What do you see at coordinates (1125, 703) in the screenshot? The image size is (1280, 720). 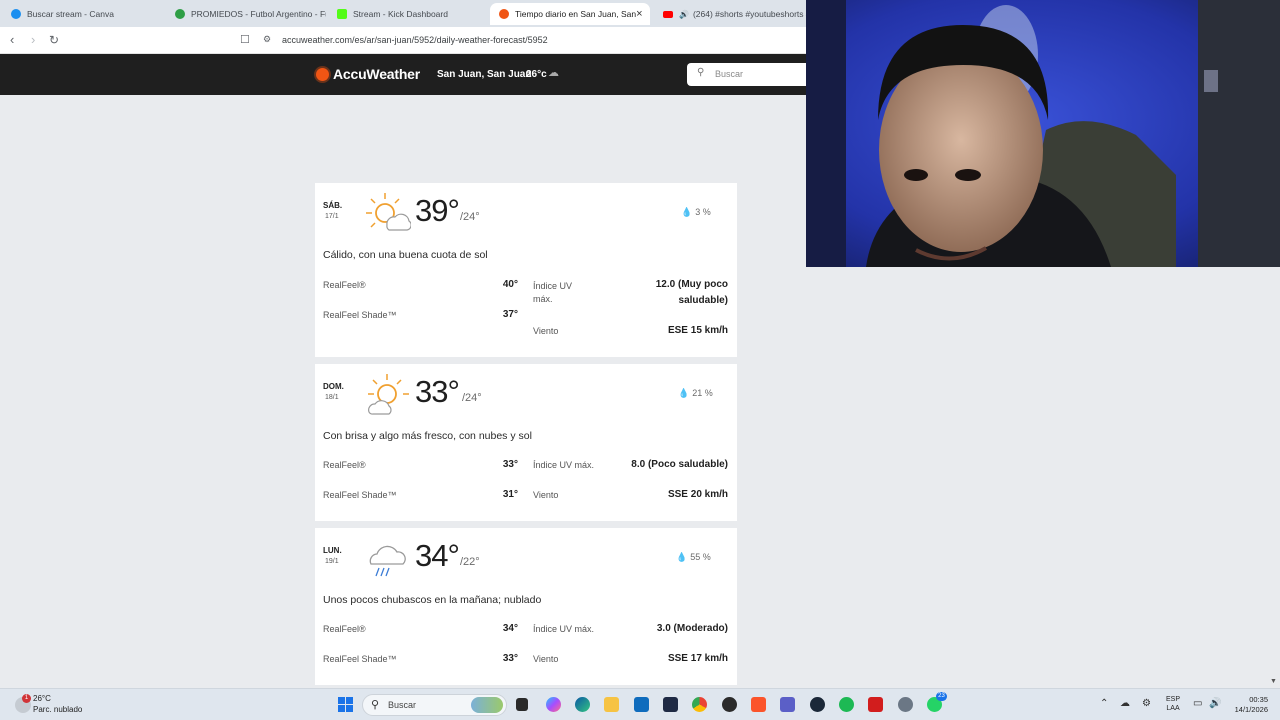 I see `network-tray-icon: ☁` at bounding box center [1125, 703].